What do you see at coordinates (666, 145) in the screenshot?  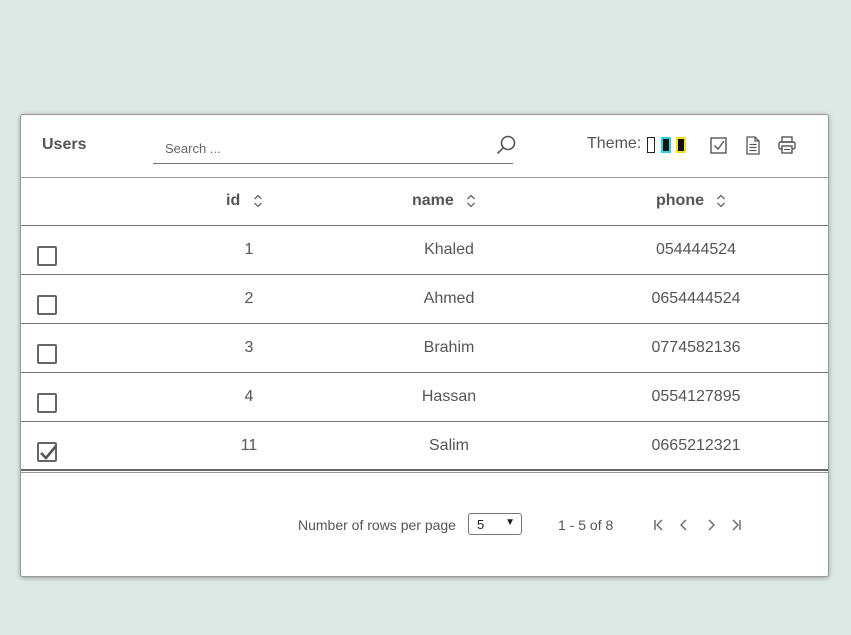 I see `theme-swatch-cyan` at bounding box center [666, 145].